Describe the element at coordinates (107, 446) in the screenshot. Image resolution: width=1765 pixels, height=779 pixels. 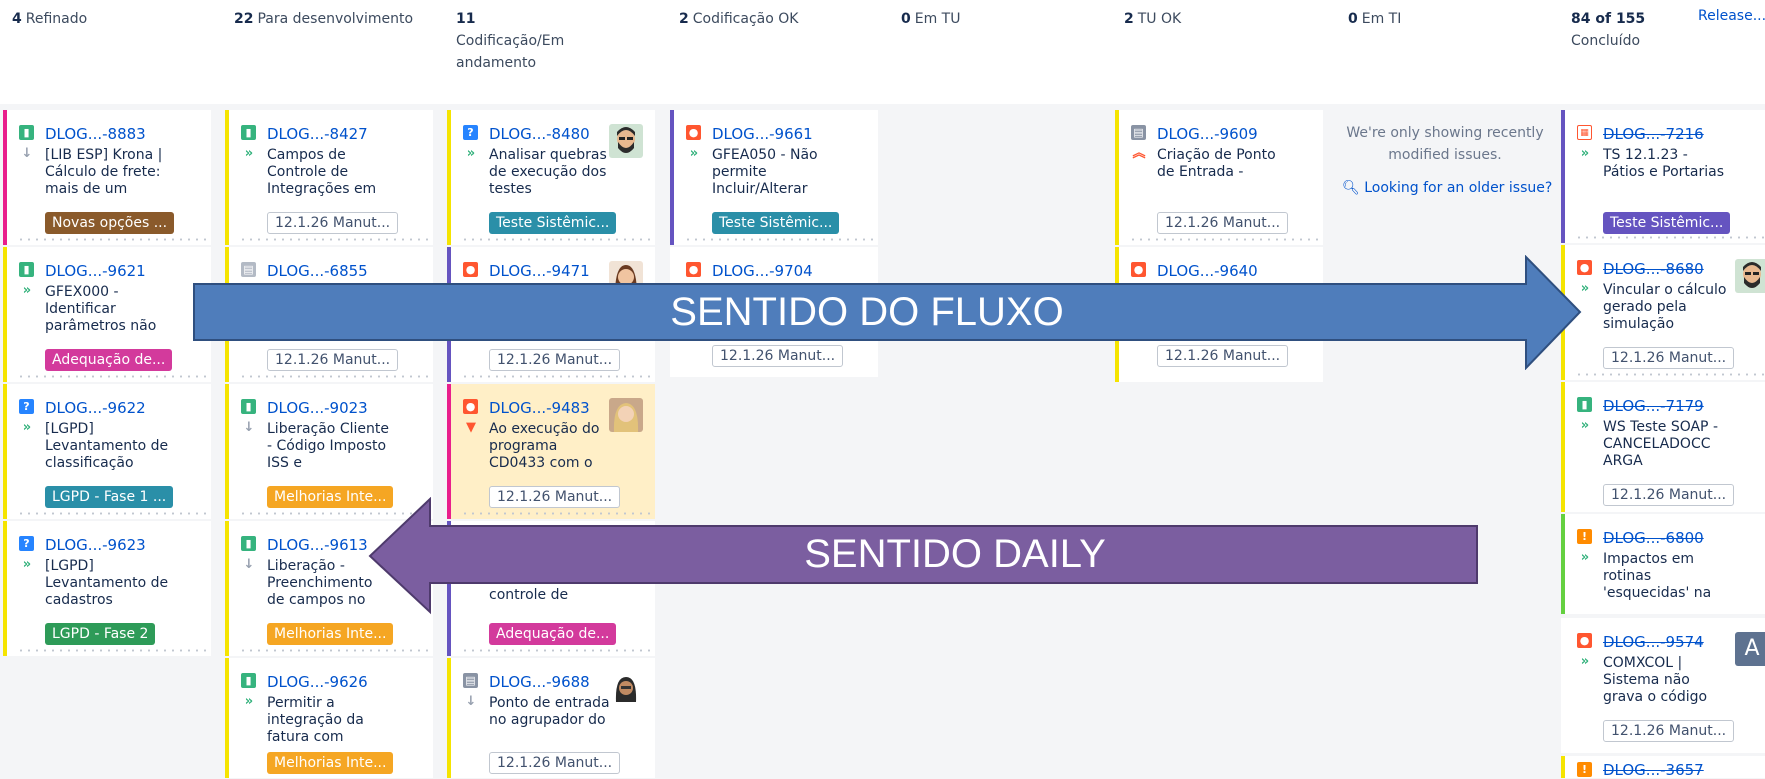
I see `issue-summary: [LGPD] Levantamento de classificação` at that location.